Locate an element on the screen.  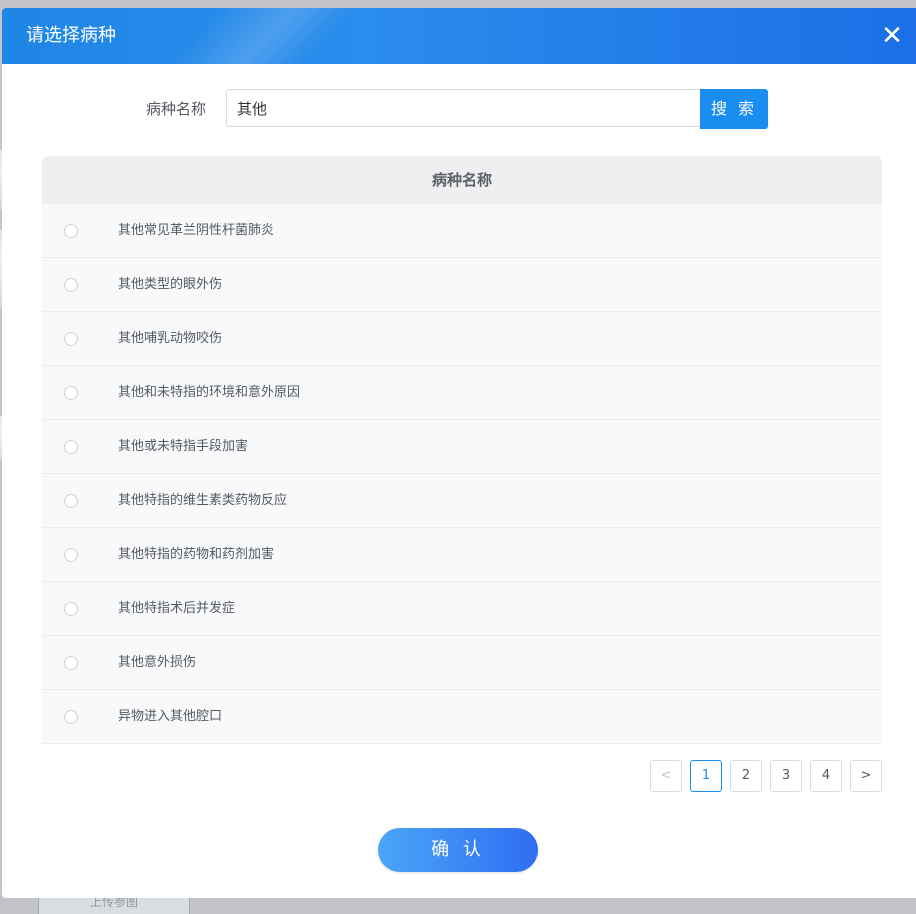
table-row: 其他哺乳动物咬伤 is located at coordinates (462, 339).